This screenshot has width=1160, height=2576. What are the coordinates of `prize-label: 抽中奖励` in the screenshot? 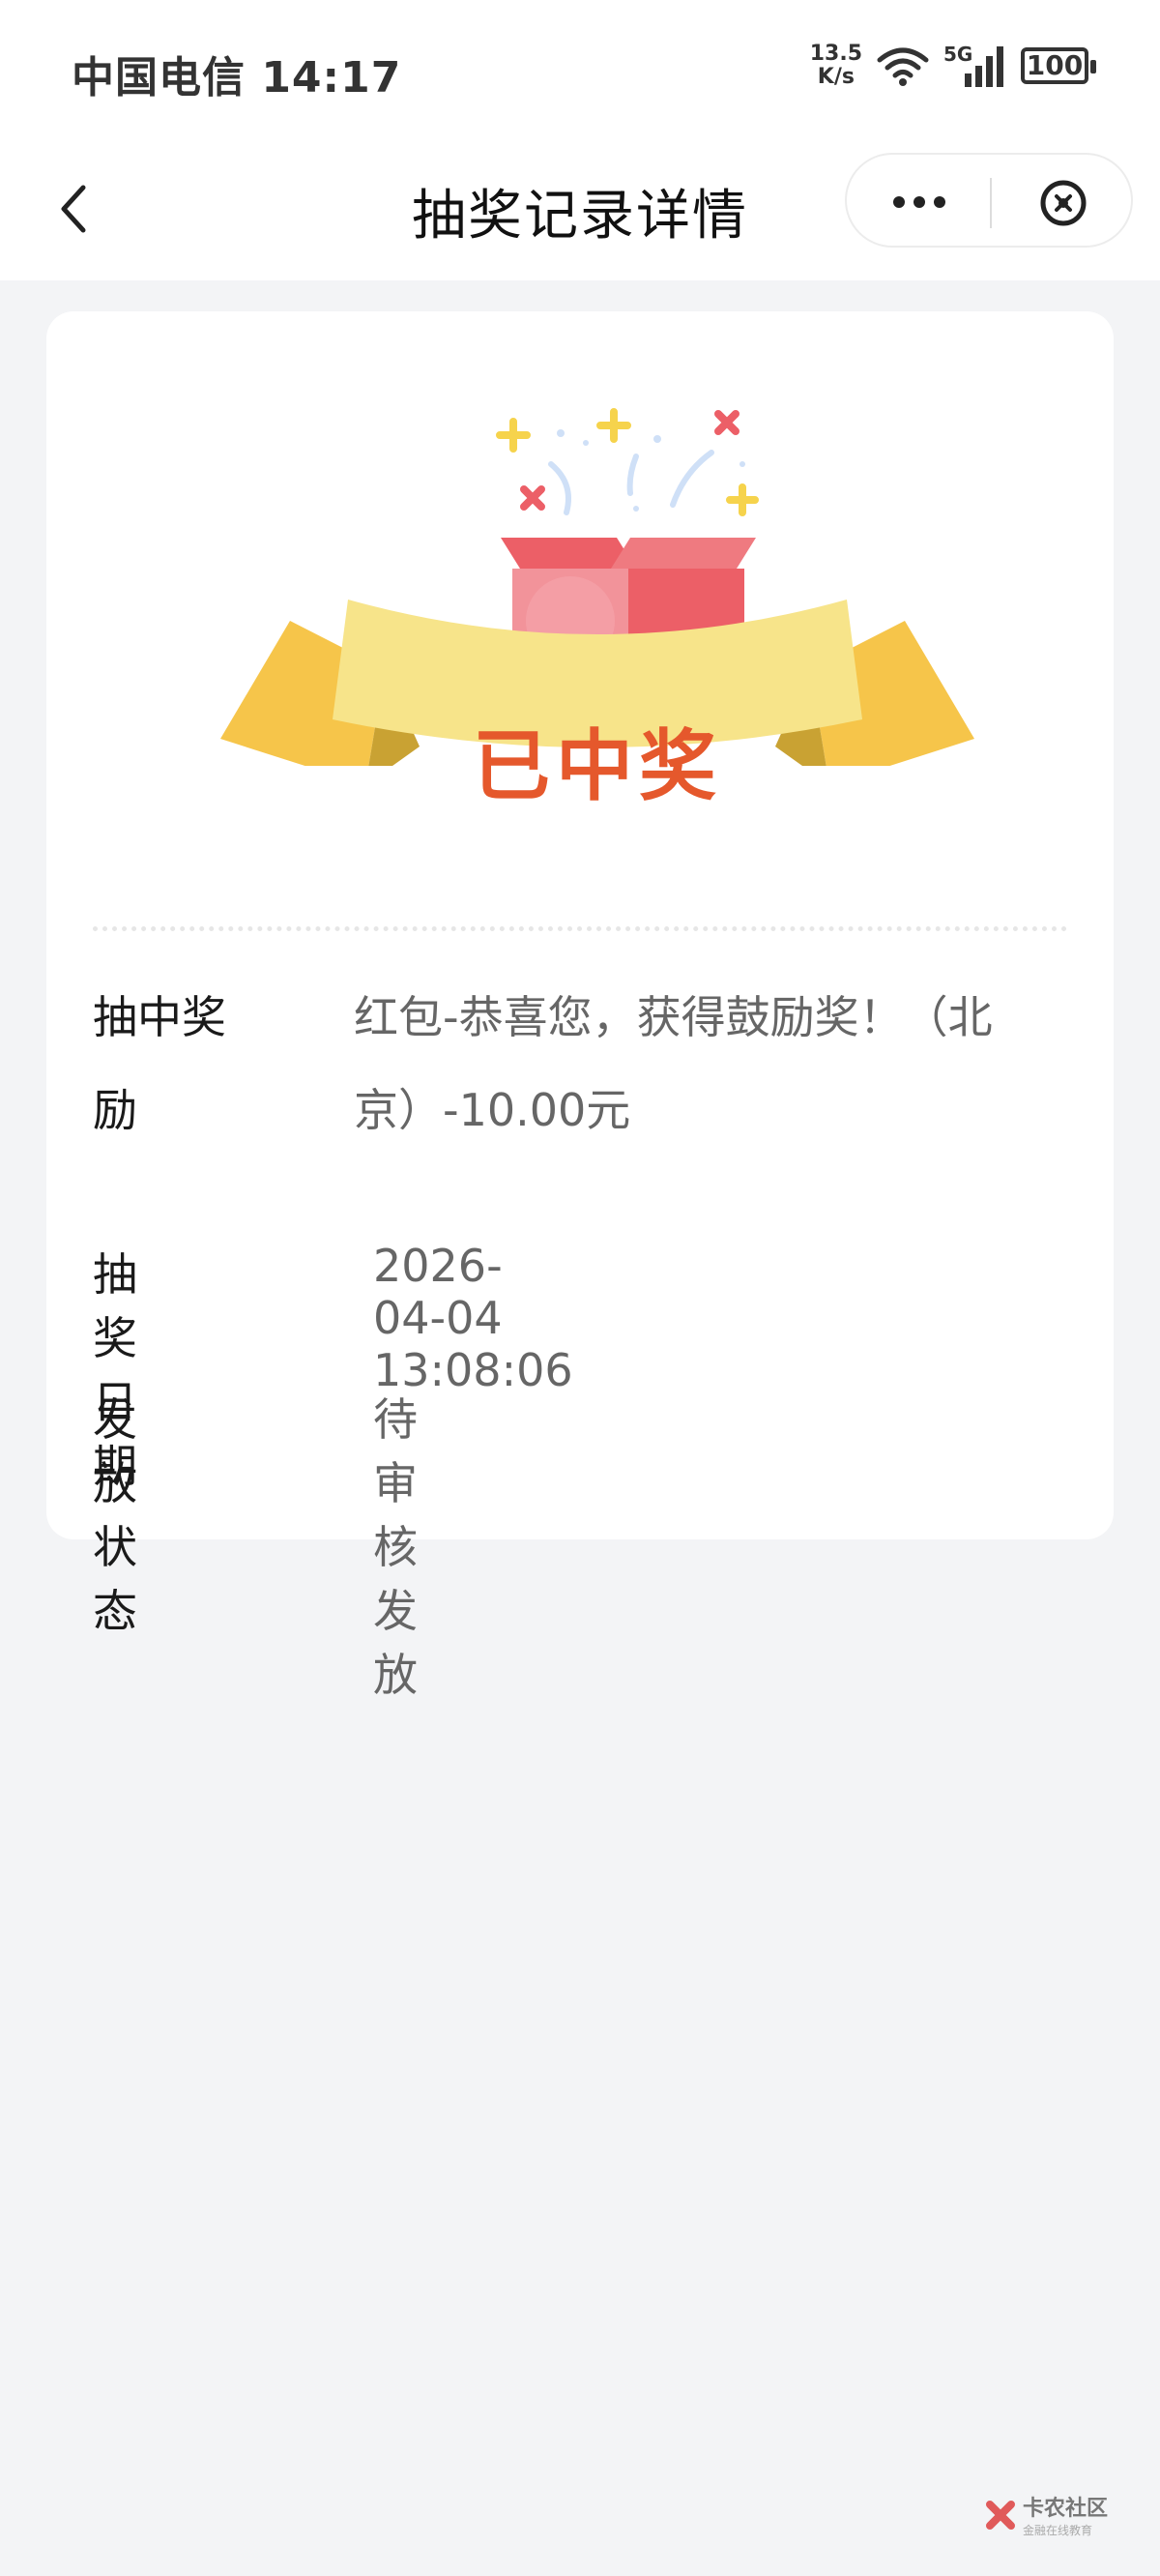 It's located at (159, 1063).